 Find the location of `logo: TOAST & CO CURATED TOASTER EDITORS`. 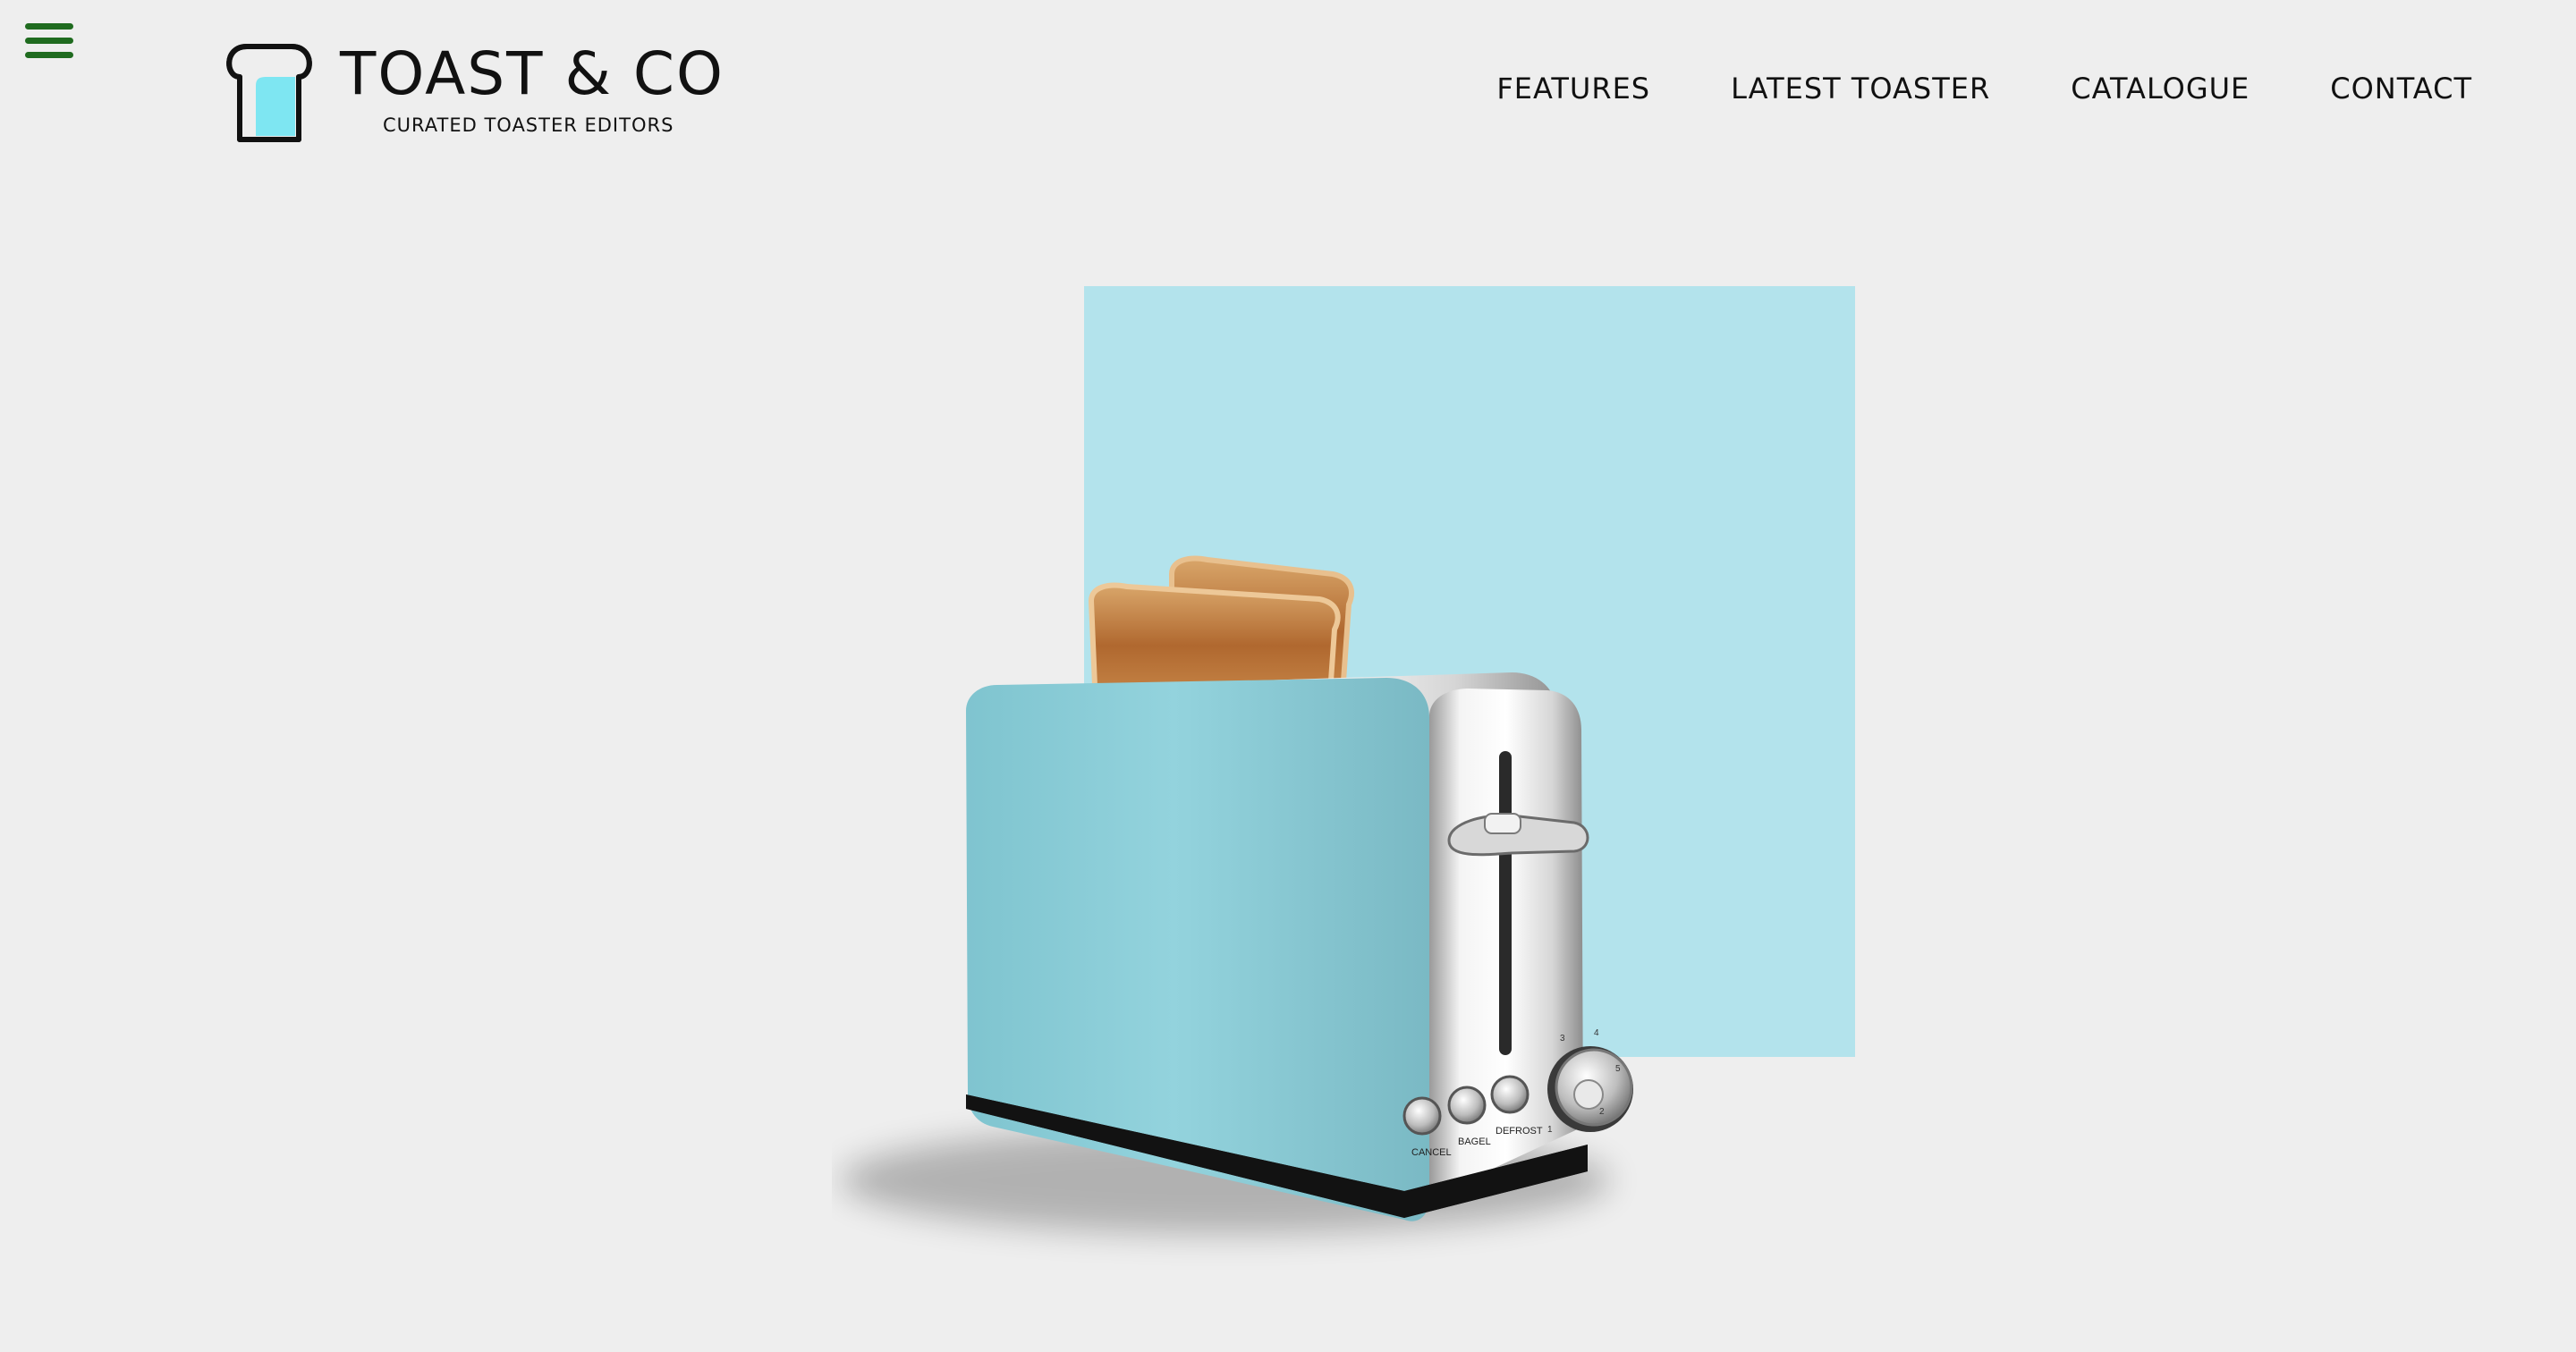

logo: TOAST & CO CURATED TOASTER EDITORS is located at coordinates (471, 93).